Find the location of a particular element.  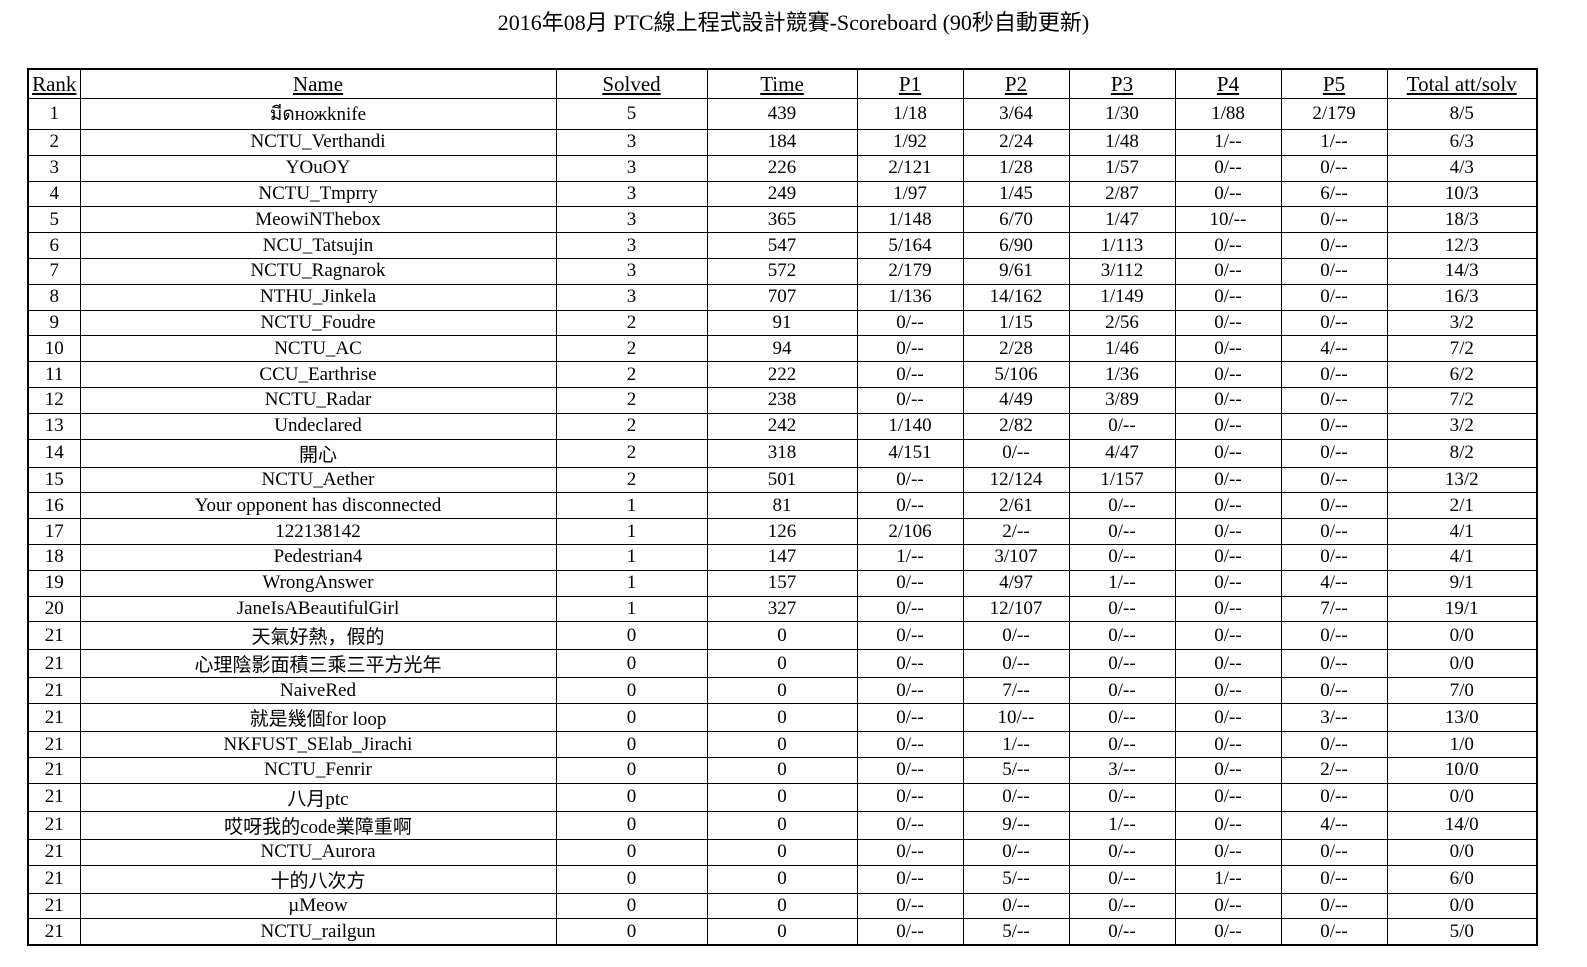

p3-cell: 4/47 is located at coordinates (1122, 453).